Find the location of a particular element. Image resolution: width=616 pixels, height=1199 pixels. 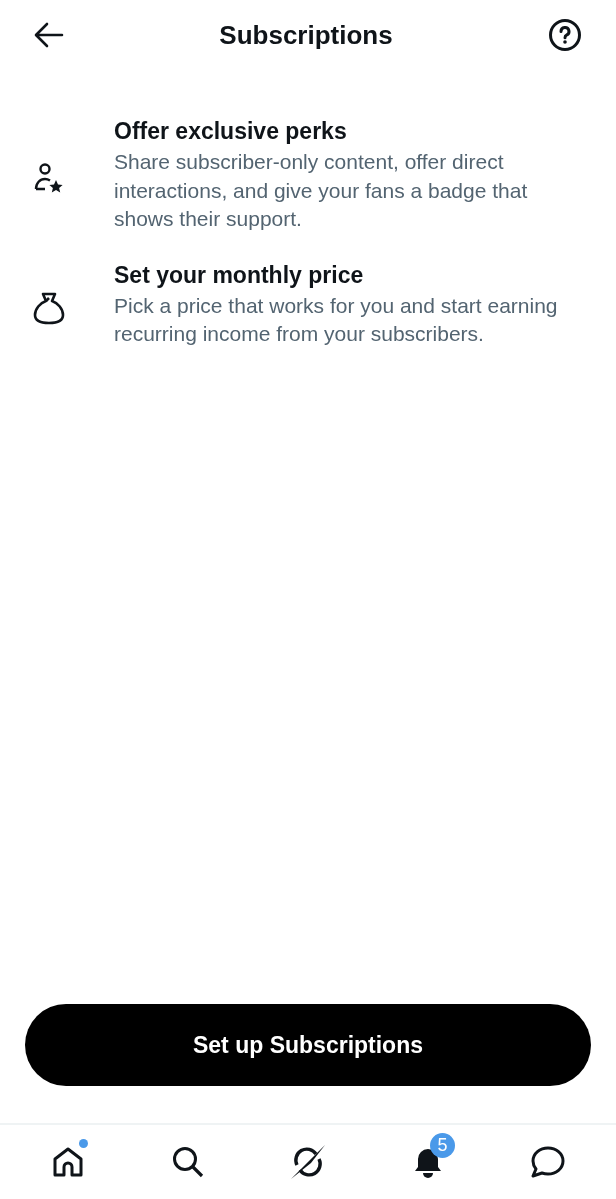

person-star-icon is located at coordinates (49, 178).